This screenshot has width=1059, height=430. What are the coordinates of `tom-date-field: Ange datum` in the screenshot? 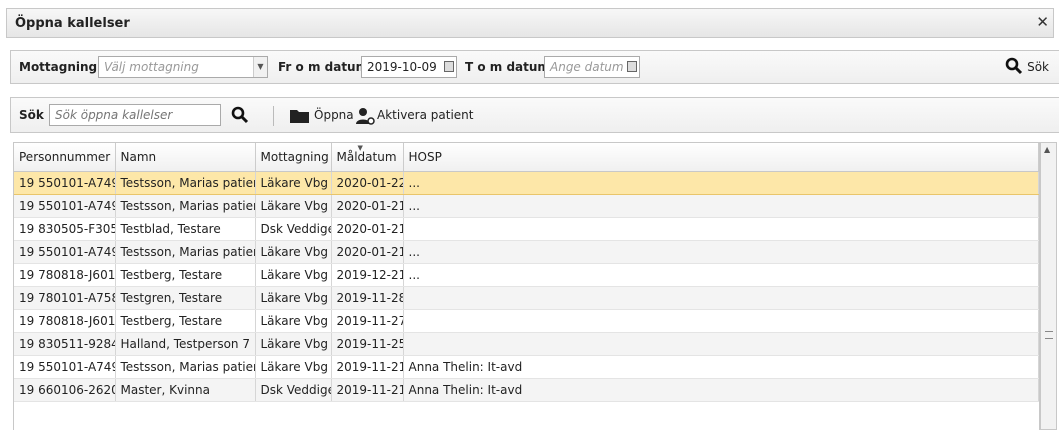 It's located at (592, 67).